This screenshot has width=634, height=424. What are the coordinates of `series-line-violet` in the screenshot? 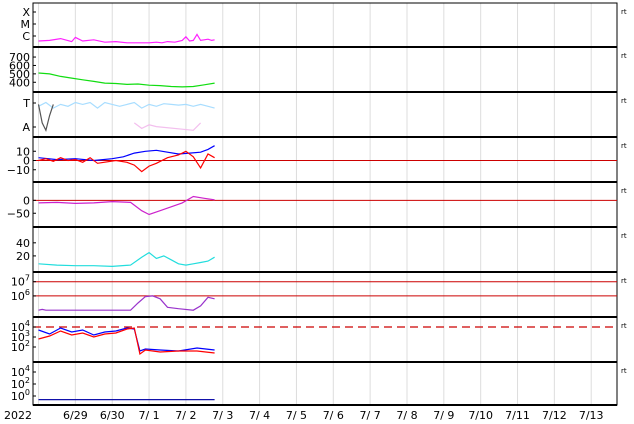 It's located at (126, 303).